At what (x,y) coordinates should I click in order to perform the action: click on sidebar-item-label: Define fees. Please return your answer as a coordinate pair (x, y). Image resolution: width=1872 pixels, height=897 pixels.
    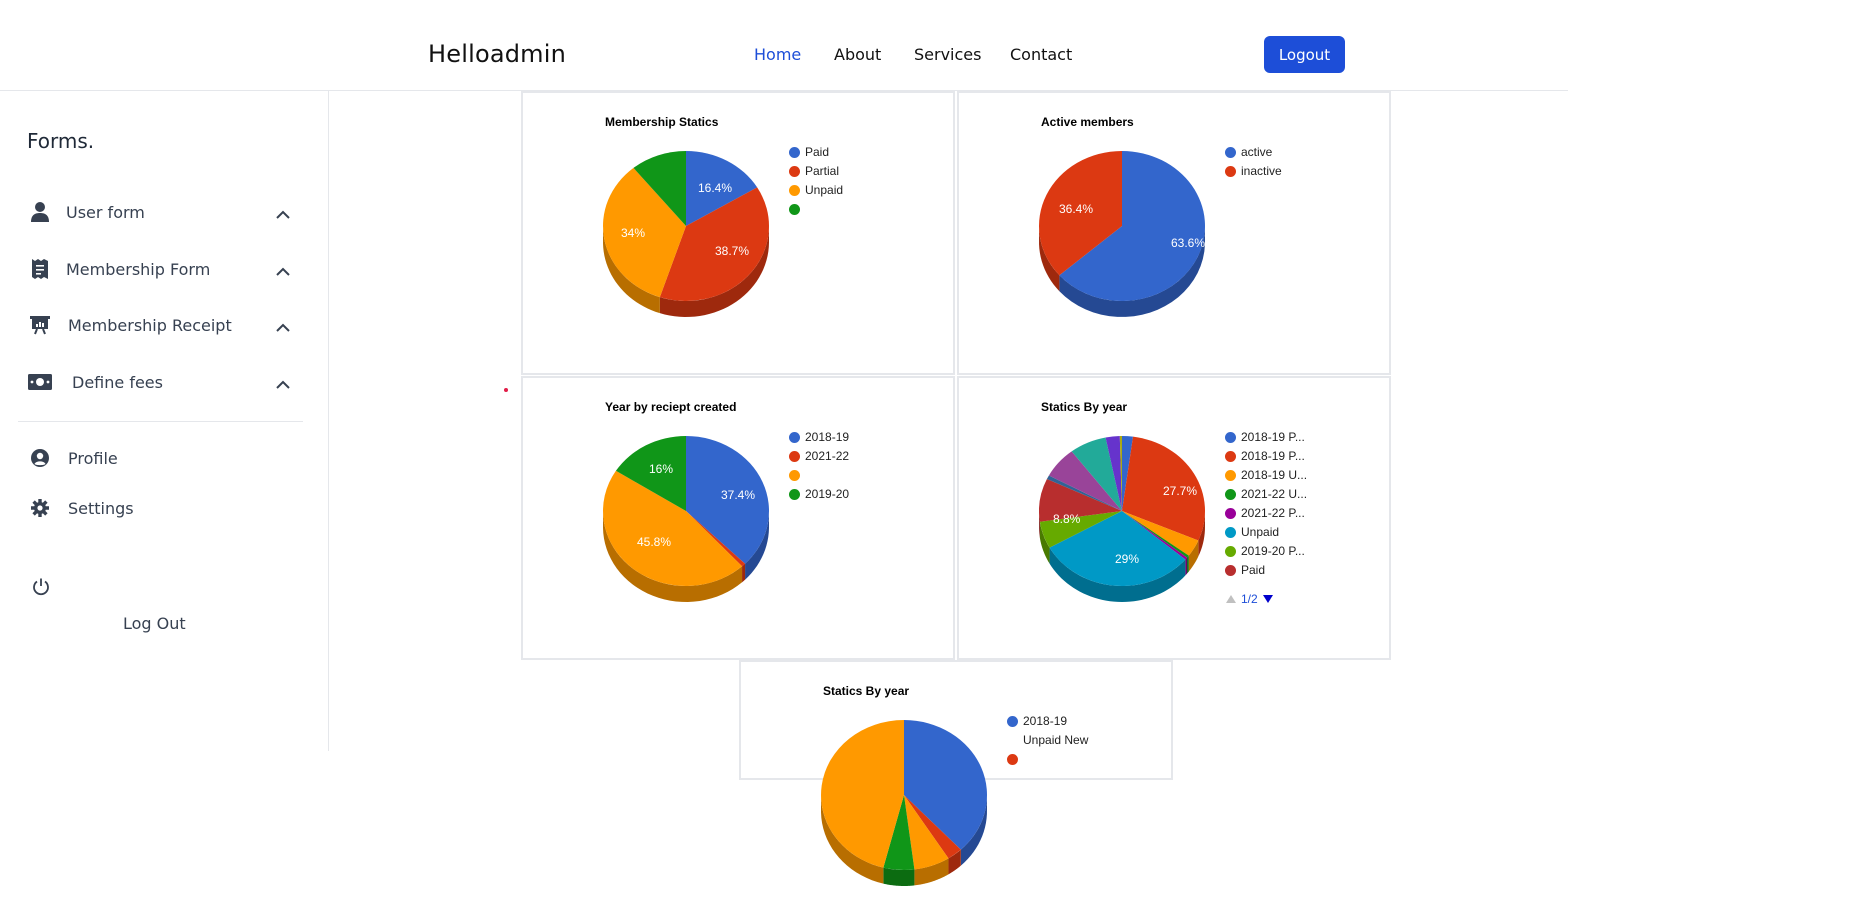
    Looking at the image, I should click on (117, 382).